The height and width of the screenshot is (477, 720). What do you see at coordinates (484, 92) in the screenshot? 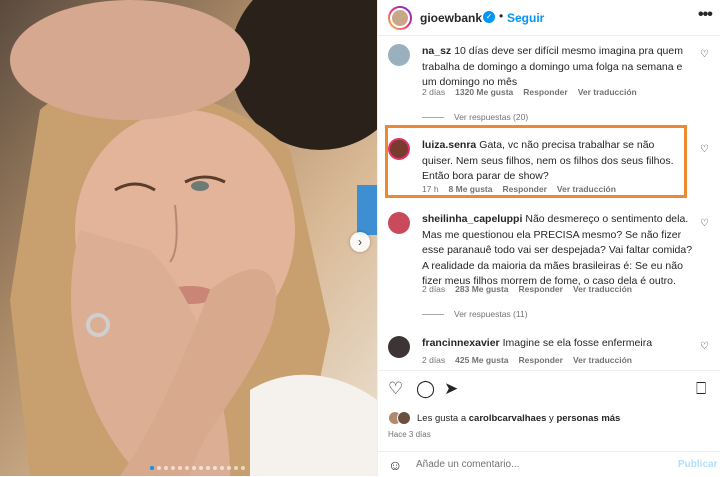
I see `comment-likes: 1320 Me gusta` at bounding box center [484, 92].